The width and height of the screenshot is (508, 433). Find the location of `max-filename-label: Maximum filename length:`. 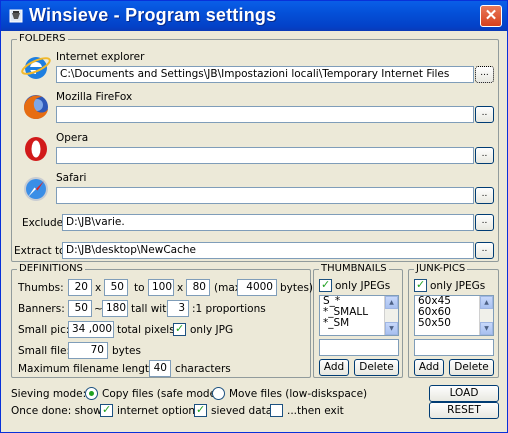

max-filename-label: Maximum filename length: is located at coordinates (89, 369).